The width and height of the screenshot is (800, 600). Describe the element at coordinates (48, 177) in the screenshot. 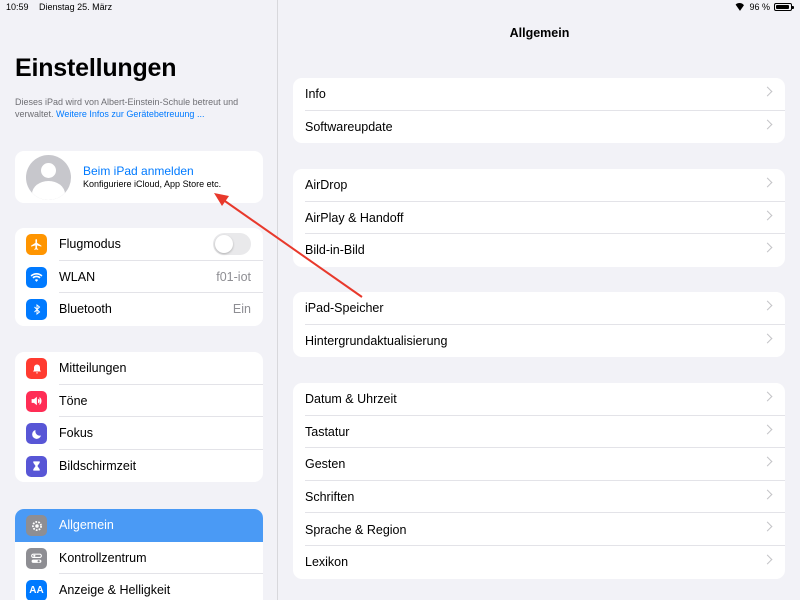

I see `avatar` at that location.